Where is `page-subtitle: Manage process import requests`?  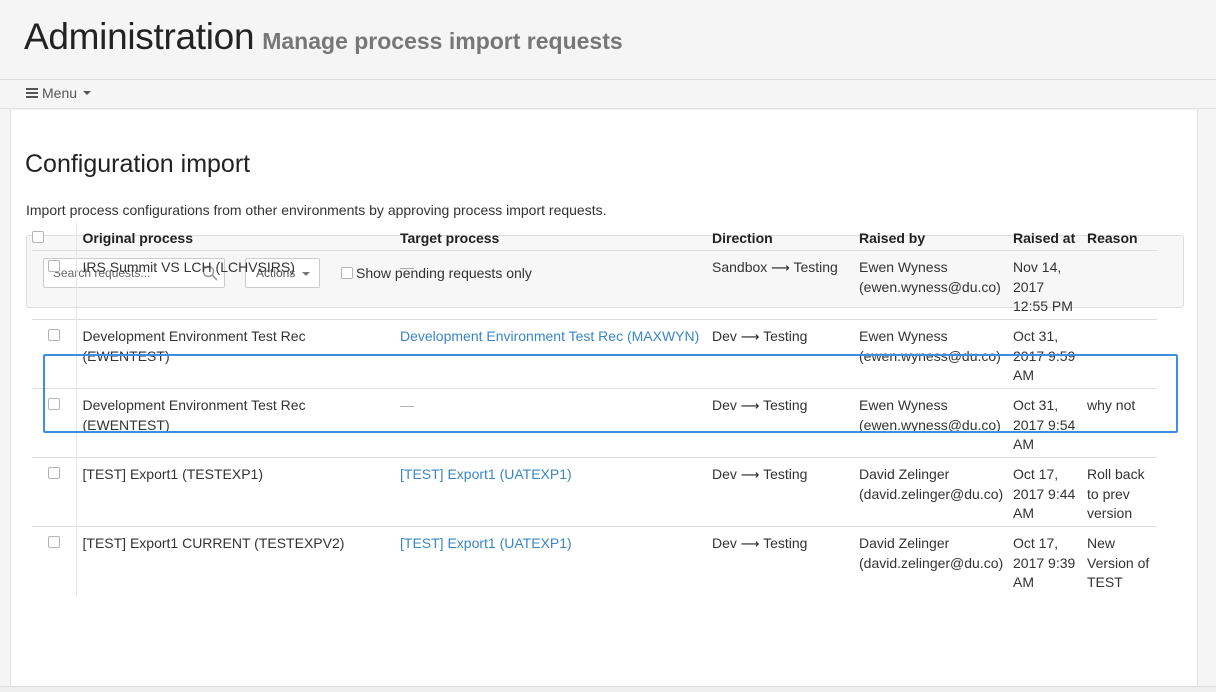 page-subtitle: Manage process import requests is located at coordinates (442, 41).